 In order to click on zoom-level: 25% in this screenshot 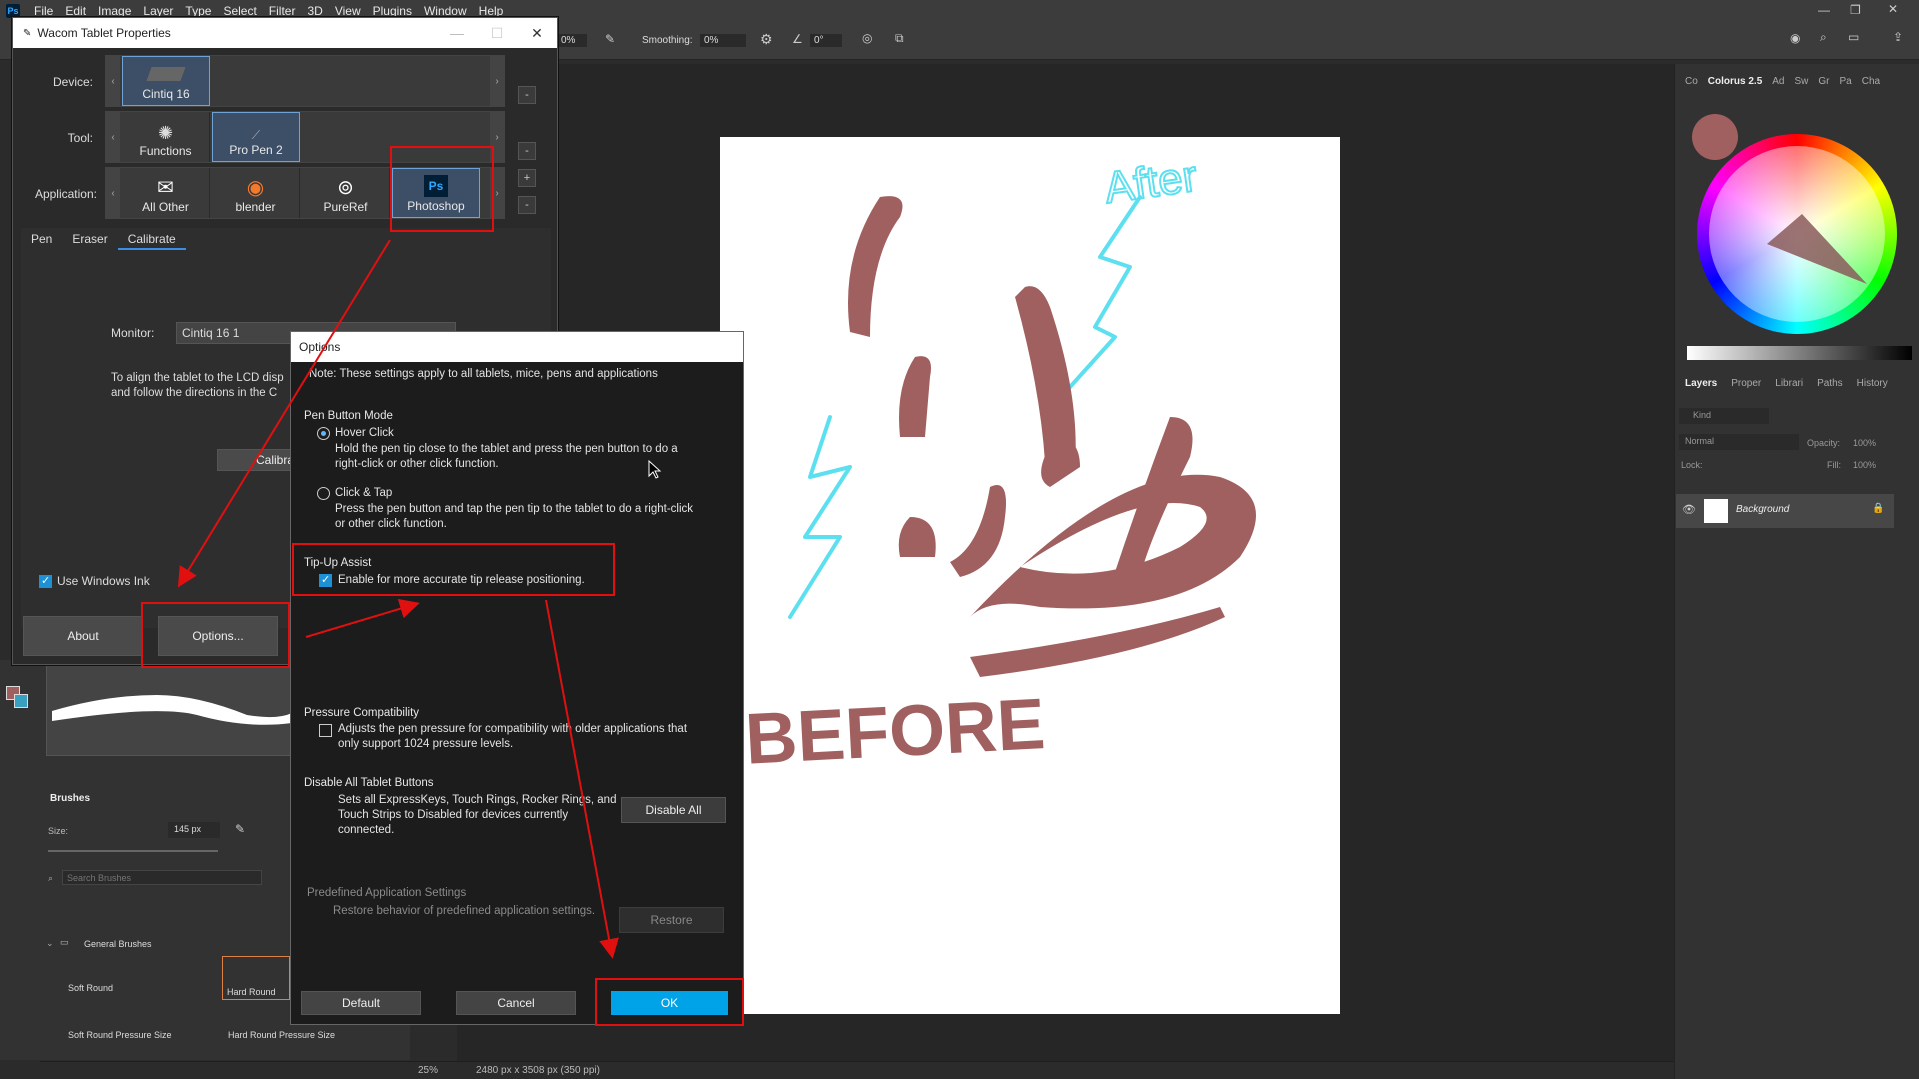, I will do `click(428, 1070)`.